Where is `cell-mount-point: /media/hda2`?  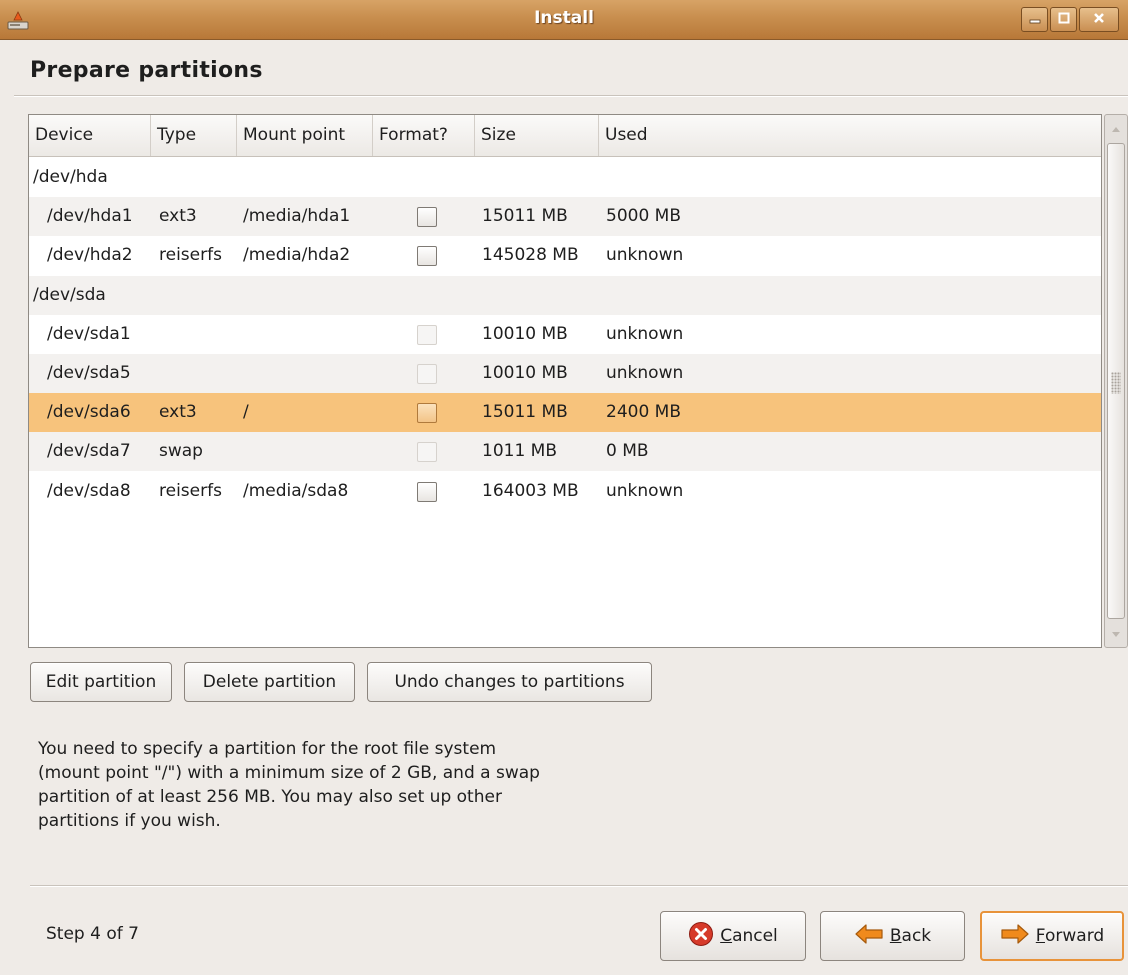 cell-mount-point: /media/hda2 is located at coordinates (297, 255).